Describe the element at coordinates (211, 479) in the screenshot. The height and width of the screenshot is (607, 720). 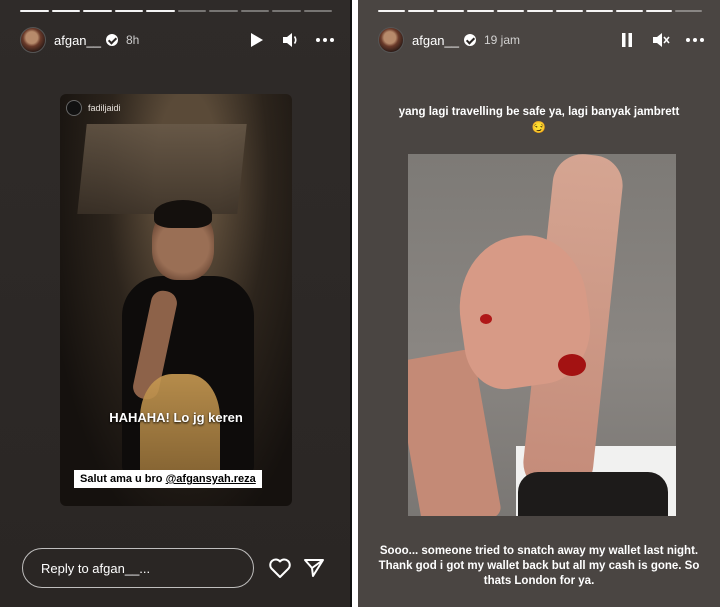
I see `mention-link: @afgansyah.reza` at that location.